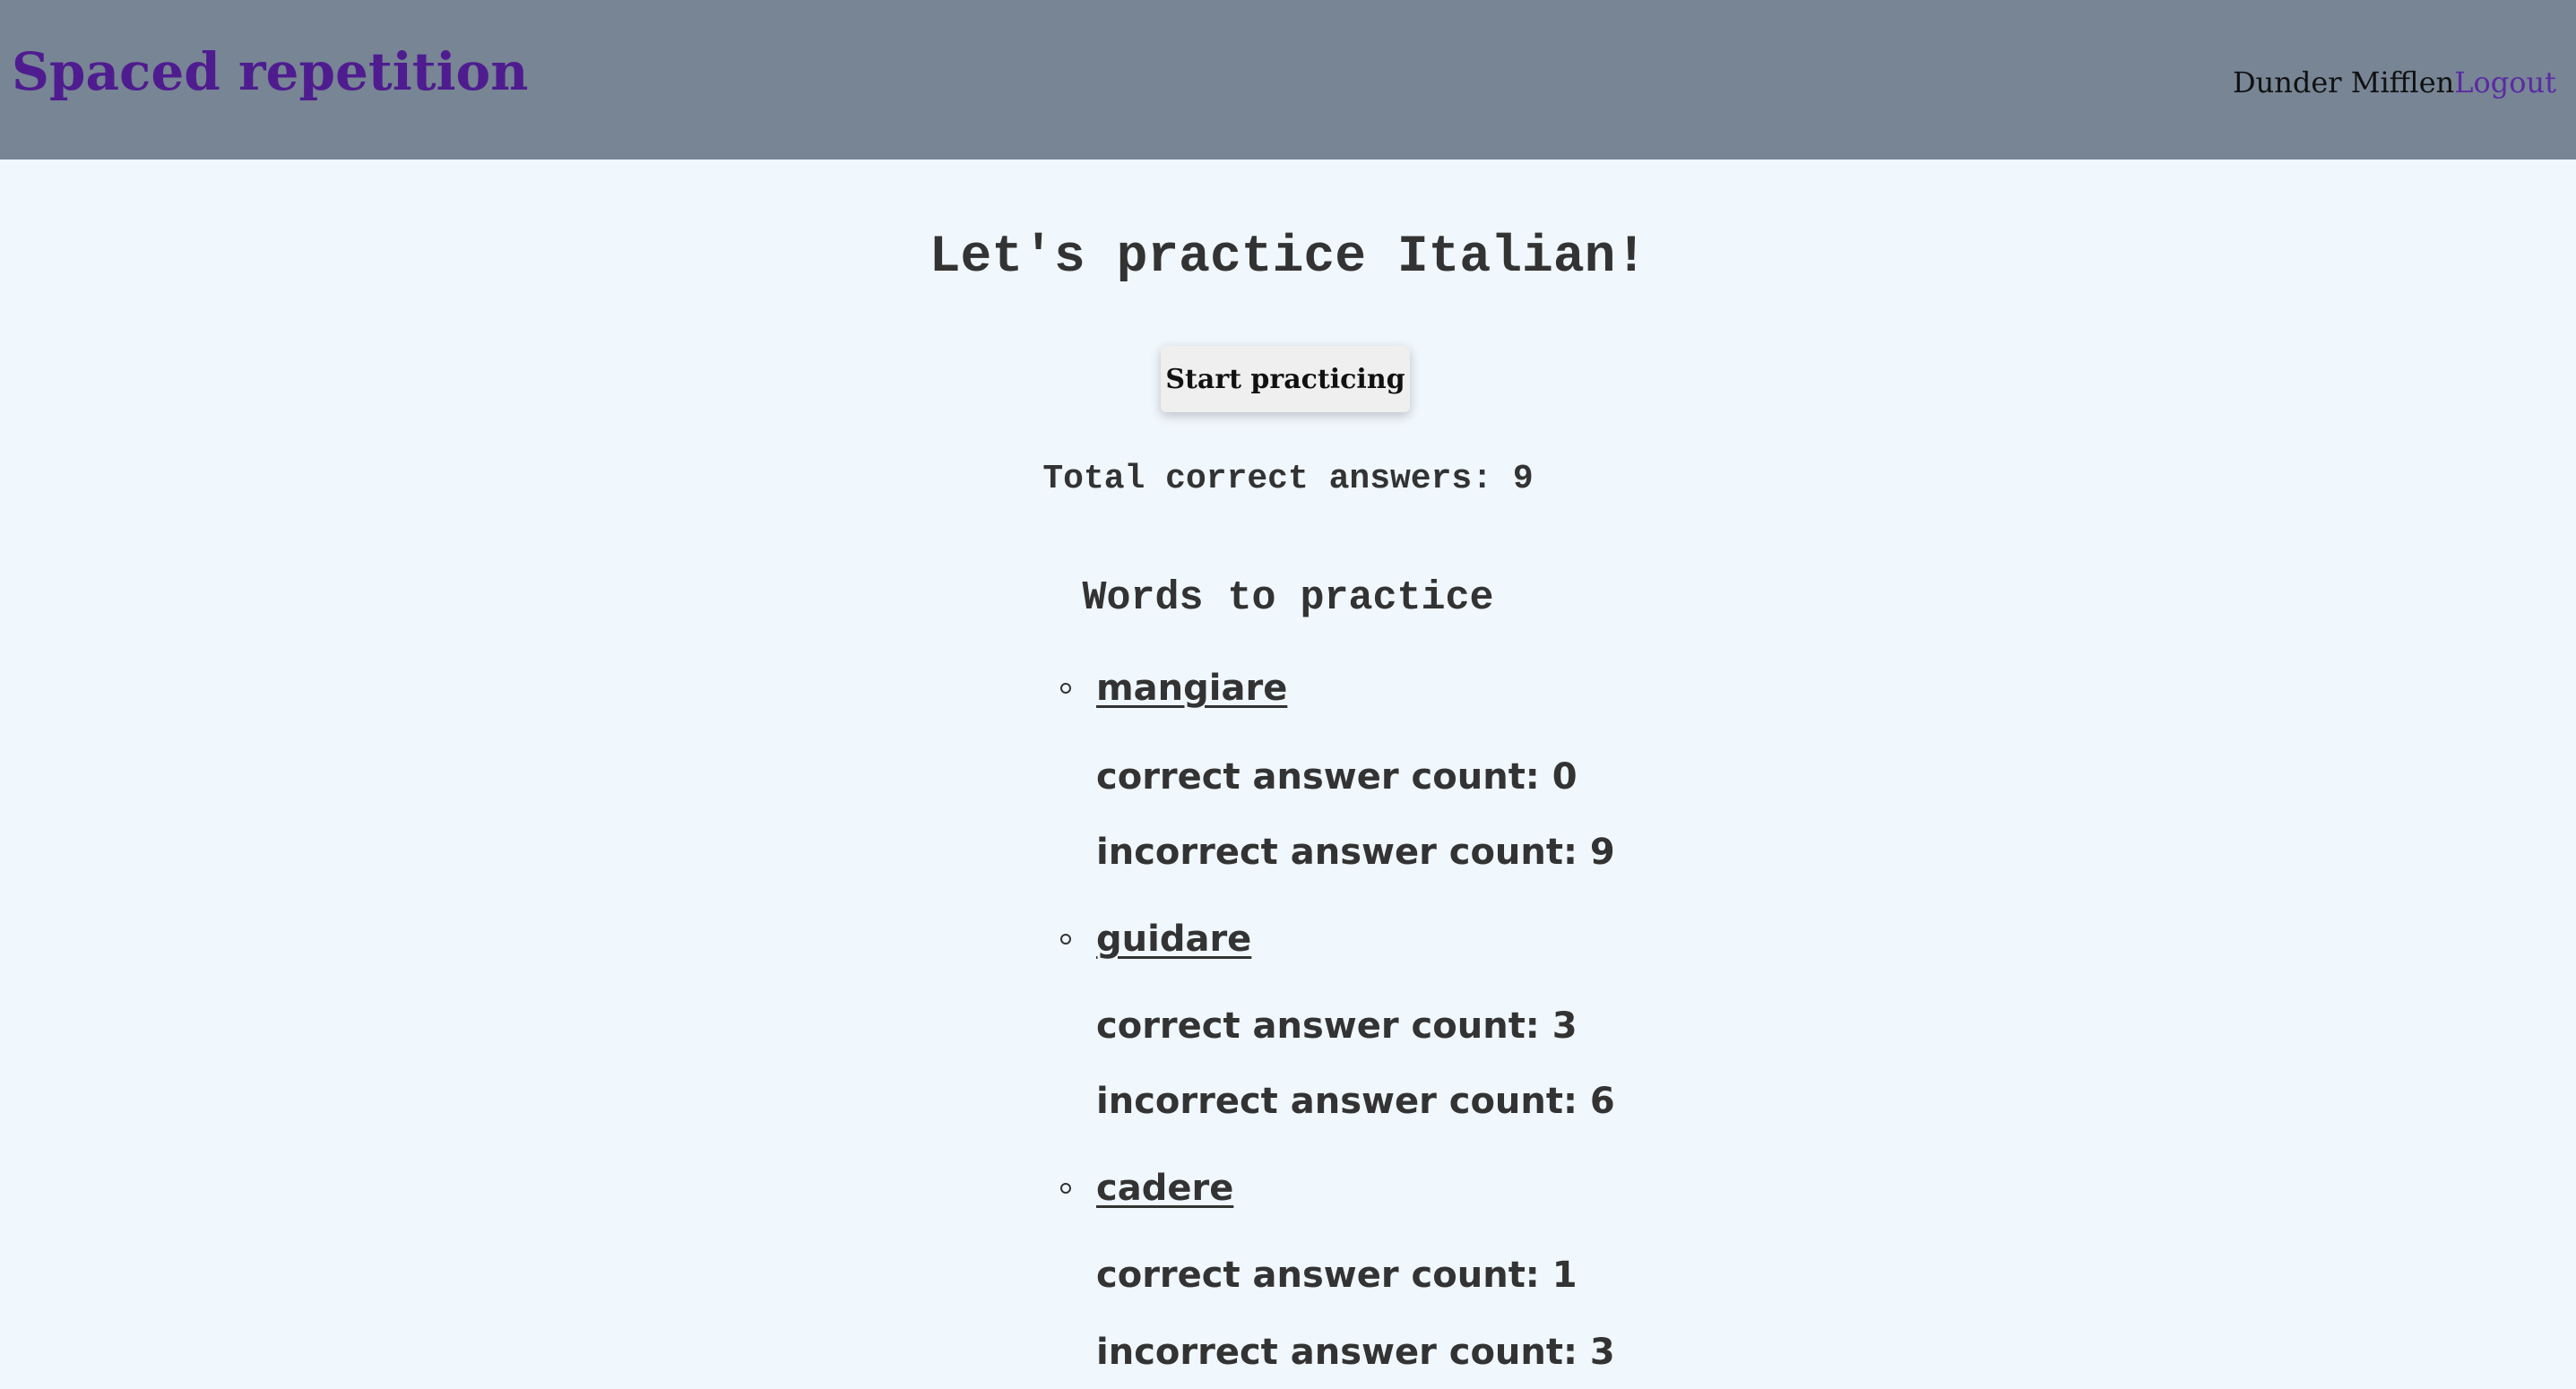 The image size is (2576, 1389). Describe the element at coordinates (1337, 777) in the screenshot. I see `correct-count: correct answer count: 0` at that location.